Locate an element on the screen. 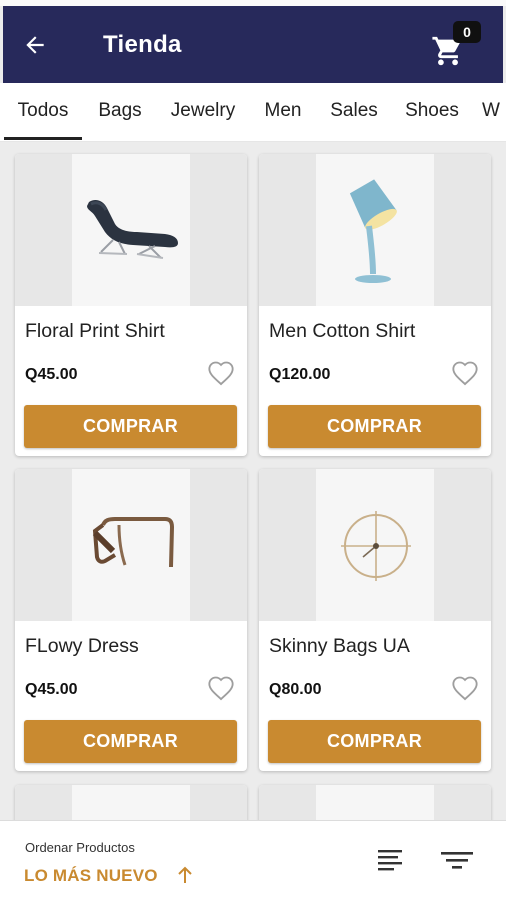 This screenshot has width=506, height=901. product-name: FLowy Dress is located at coordinates (82, 646).